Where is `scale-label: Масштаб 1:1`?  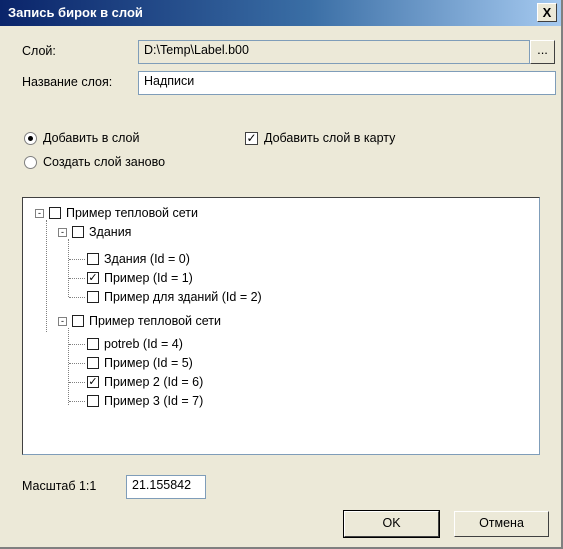
scale-label: Масштаб 1:1 is located at coordinates (59, 486).